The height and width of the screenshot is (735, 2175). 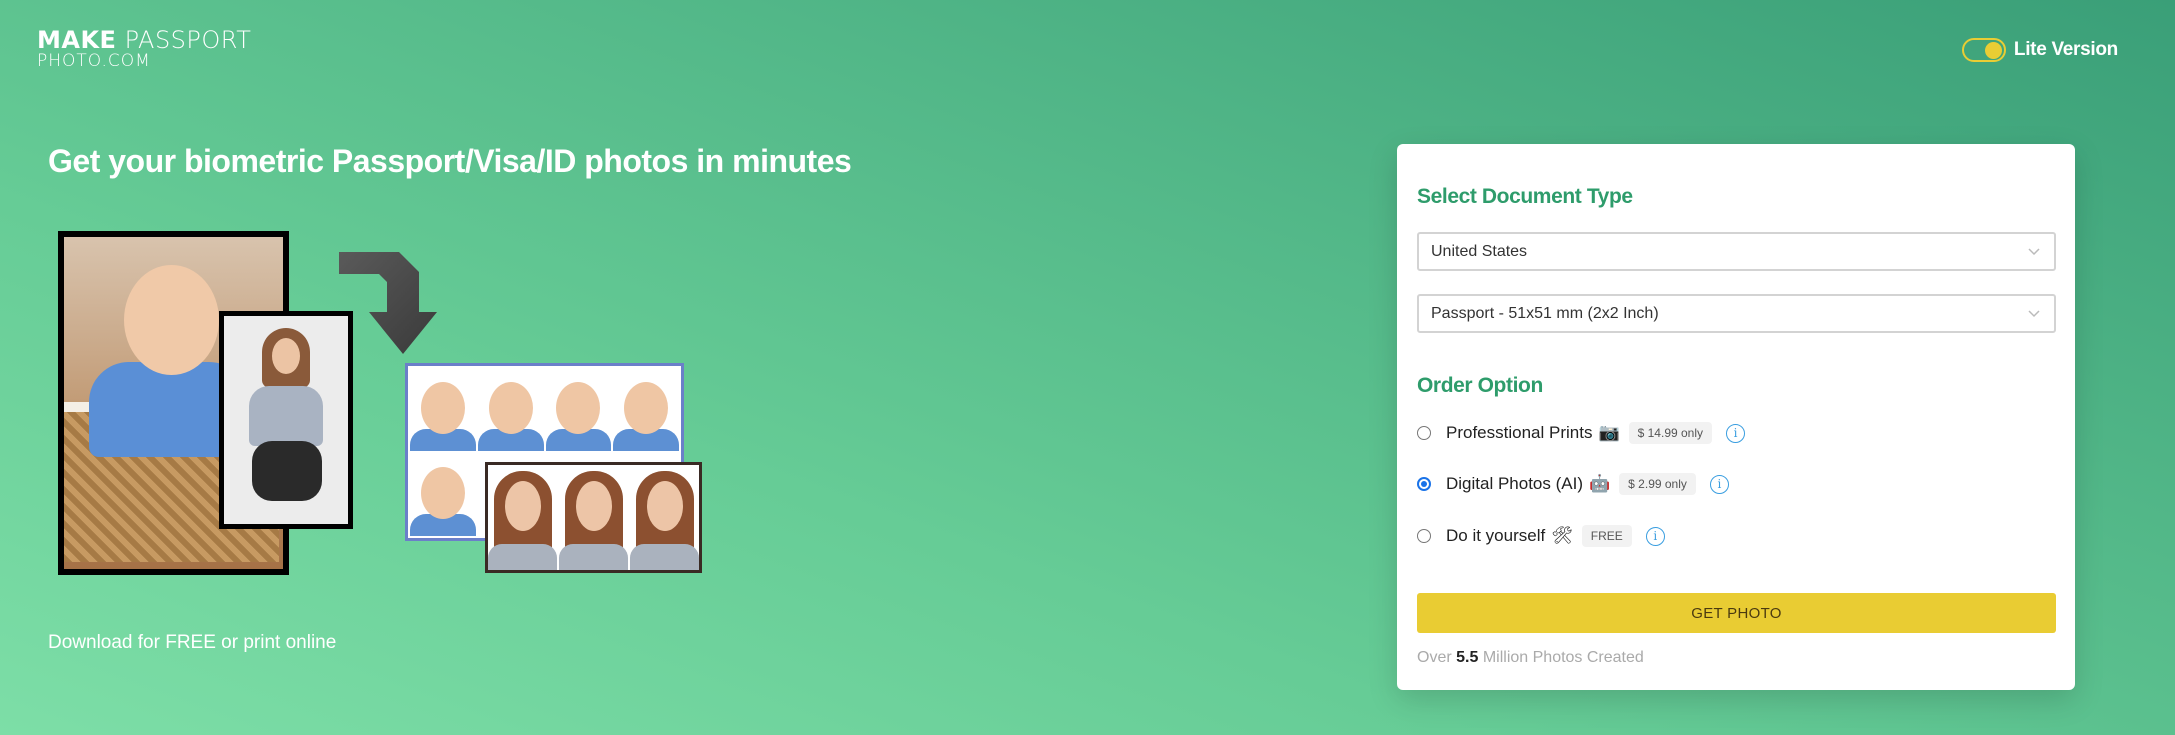 What do you see at coordinates (388, 303) in the screenshot?
I see `curved-arrow-icon` at bounding box center [388, 303].